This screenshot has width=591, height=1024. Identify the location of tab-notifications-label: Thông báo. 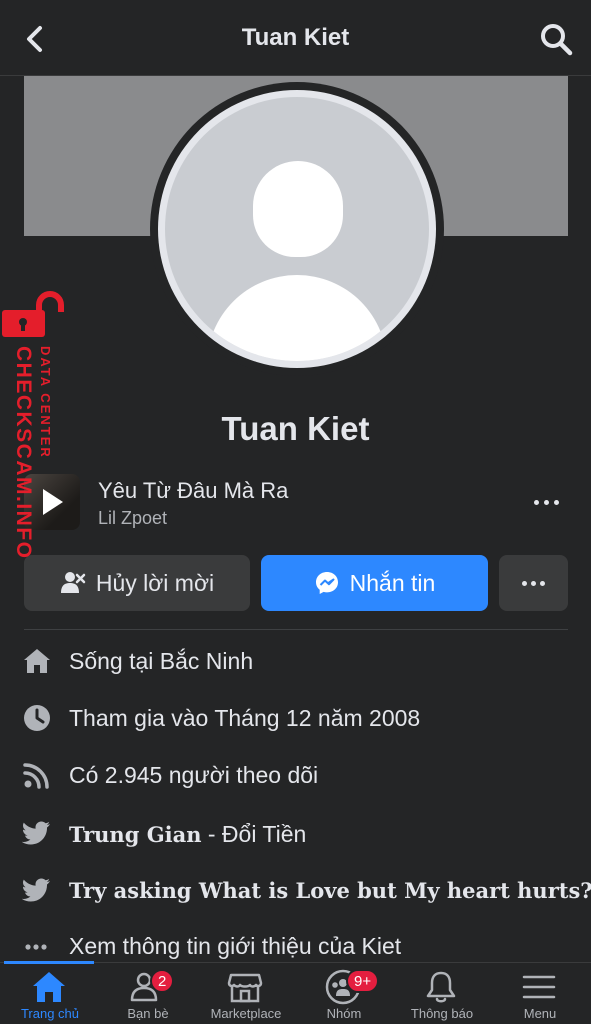
(442, 1013).